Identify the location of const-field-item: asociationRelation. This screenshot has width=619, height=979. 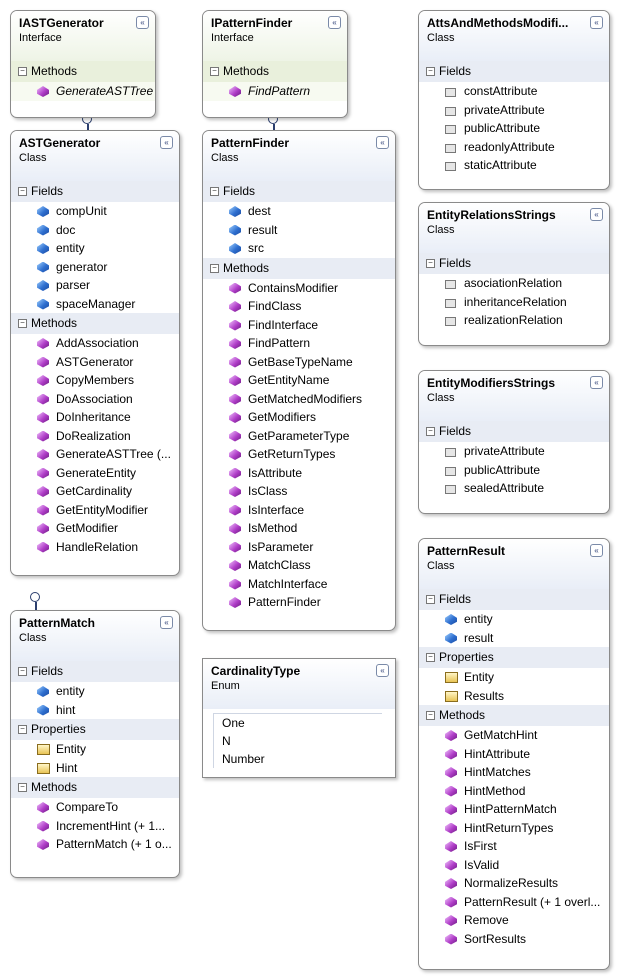
(514, 283).